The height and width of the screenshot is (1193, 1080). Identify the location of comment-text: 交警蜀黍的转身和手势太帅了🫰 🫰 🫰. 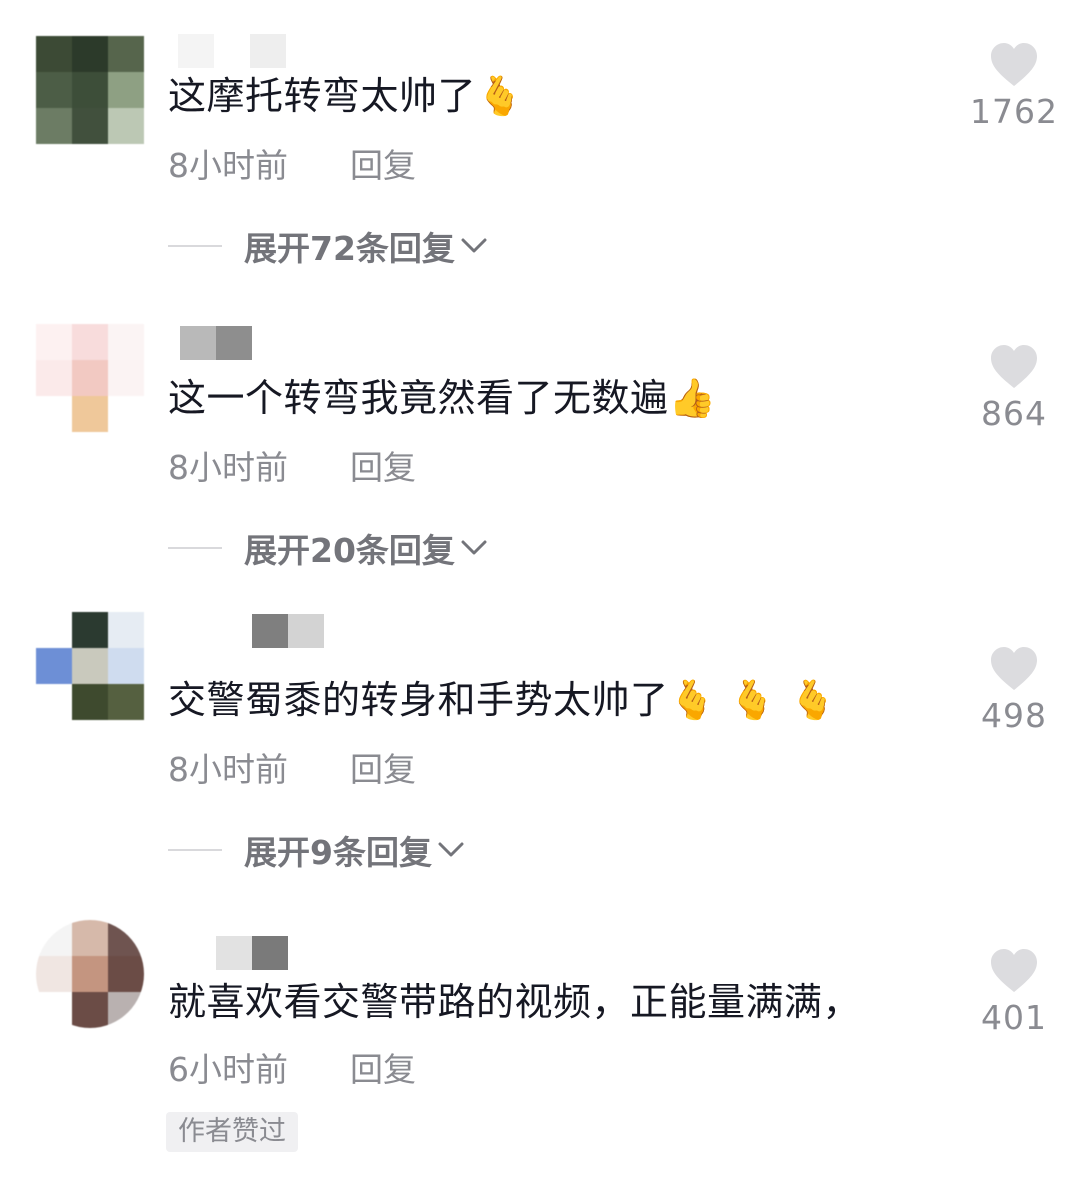
(503, 700).